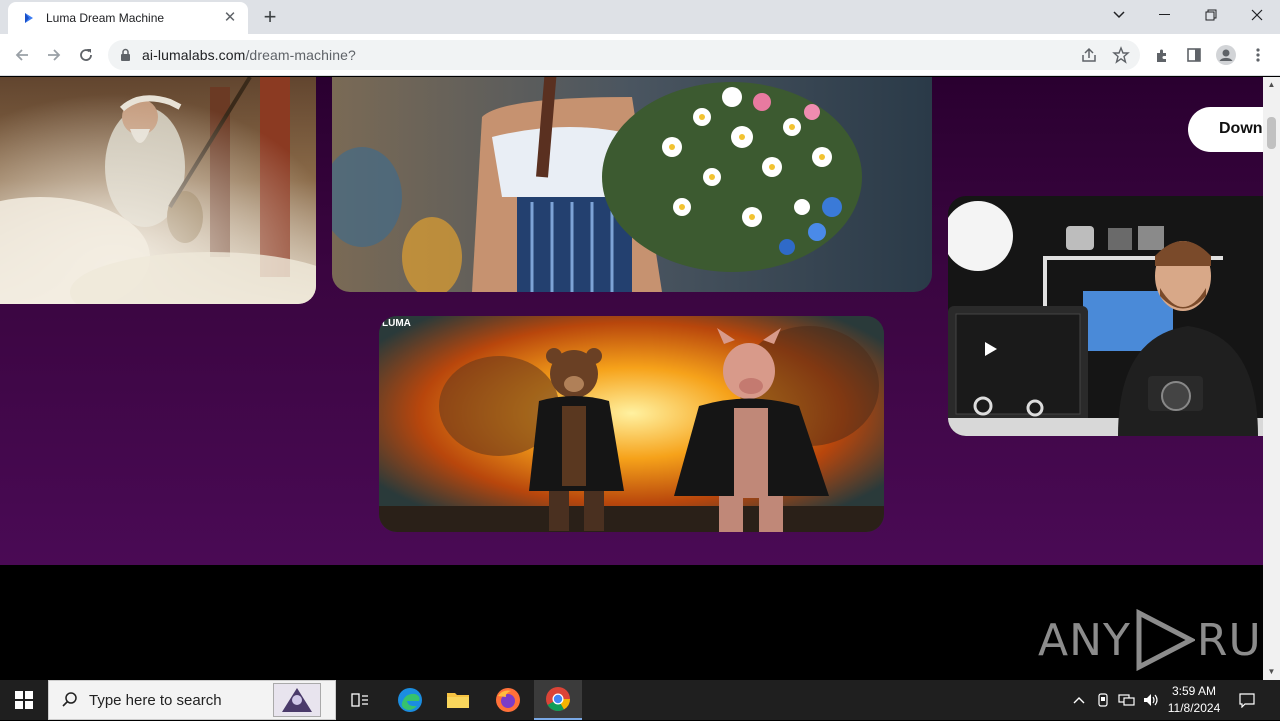 Image resolution: width=1280 pixels, height=721 pixels. What do you see at coordinates (1226, 55) in the screenshot?
I see `profile-avatar` at bounding box center [1226, 55].